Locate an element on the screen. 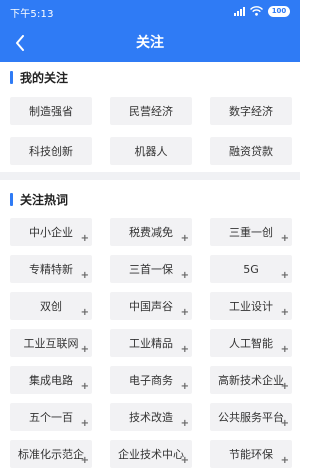 This screenshot has height=469, width=320. tag-label: 工业设计 is located at coordinates (251, 306).